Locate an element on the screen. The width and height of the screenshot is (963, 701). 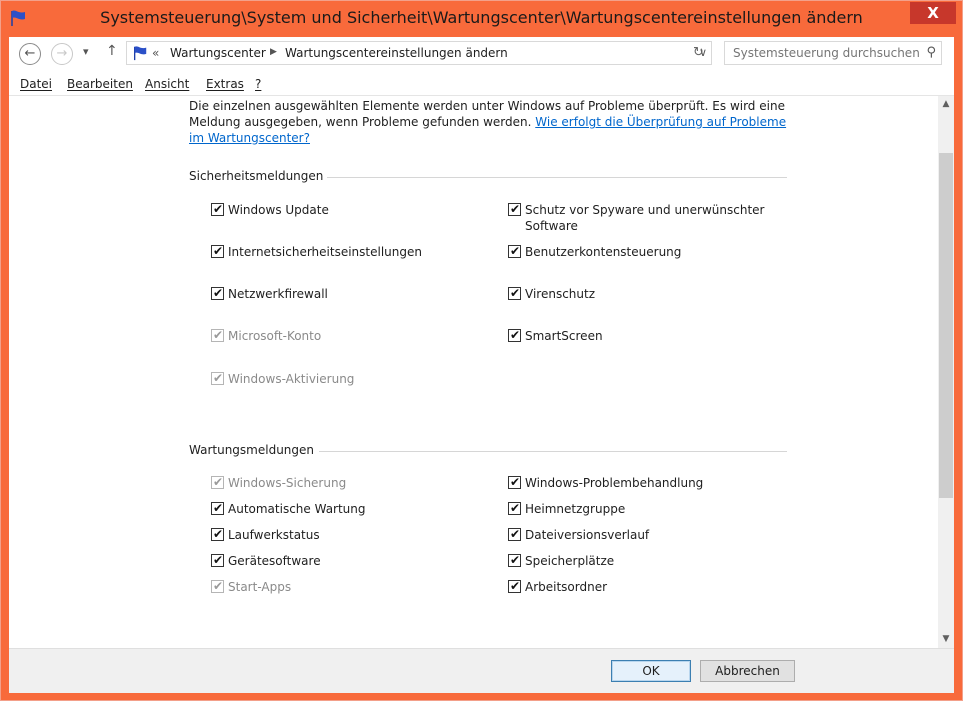
menu-bar: Datei Bearbeiten Ansicht Extras ? is located at coordinates (481, 84).